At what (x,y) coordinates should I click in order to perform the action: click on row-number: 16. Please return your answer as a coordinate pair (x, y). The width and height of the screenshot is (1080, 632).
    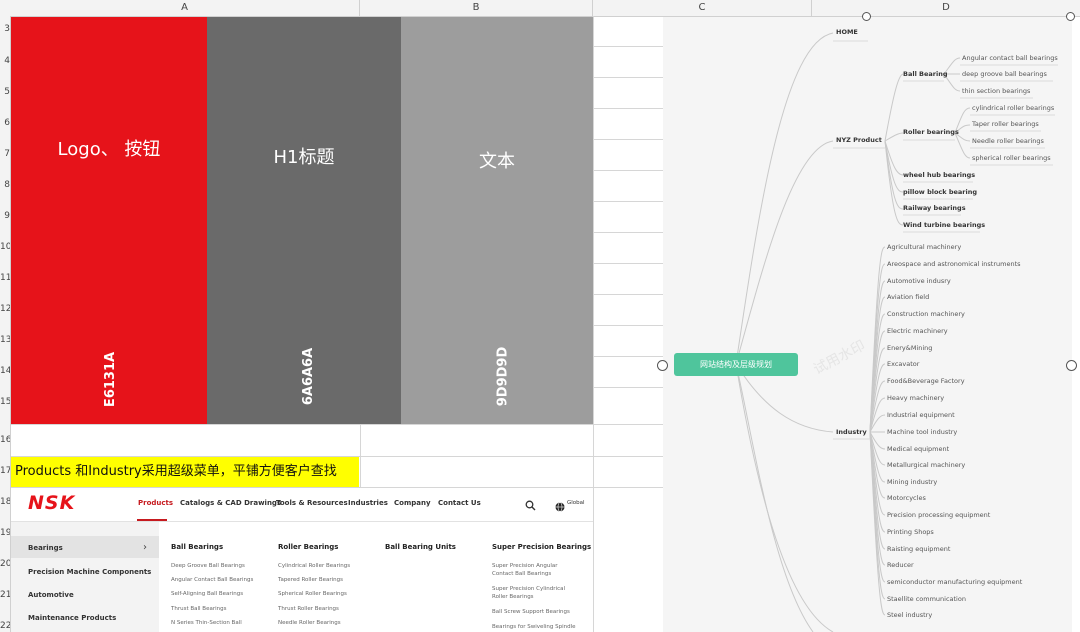
    Looking at the image, I should click on (5, 440).